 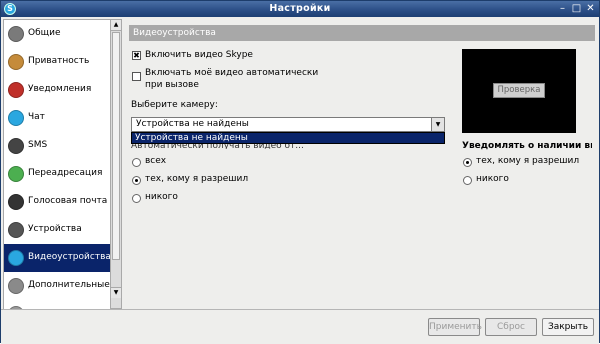 I want to click on sidebar-item: Дополнительные, so click(x=57, y=286).